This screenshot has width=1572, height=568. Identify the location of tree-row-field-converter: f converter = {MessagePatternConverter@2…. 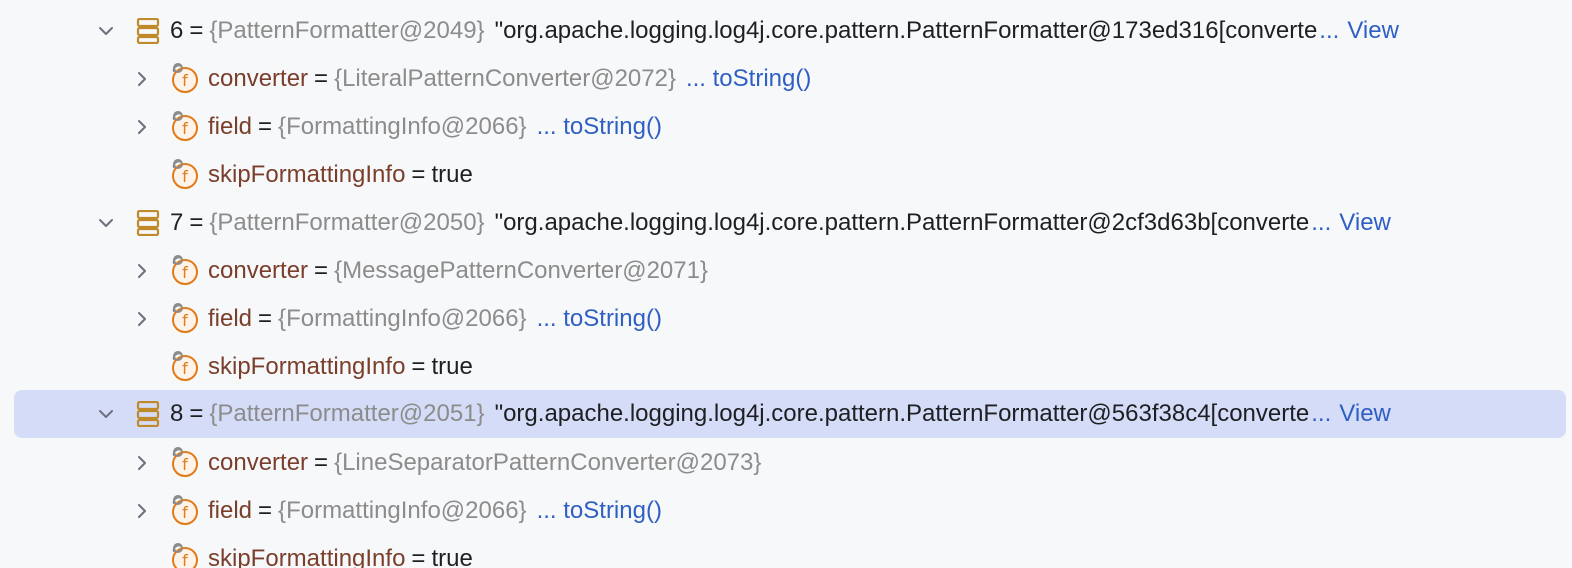
(786, 271).